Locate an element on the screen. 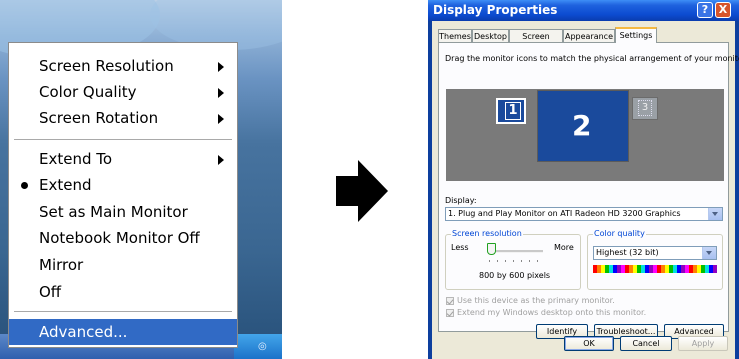 The width and height of the screenshot is (739, 359). monitor-1-icon: 1 is located at coordinates (511, 111).